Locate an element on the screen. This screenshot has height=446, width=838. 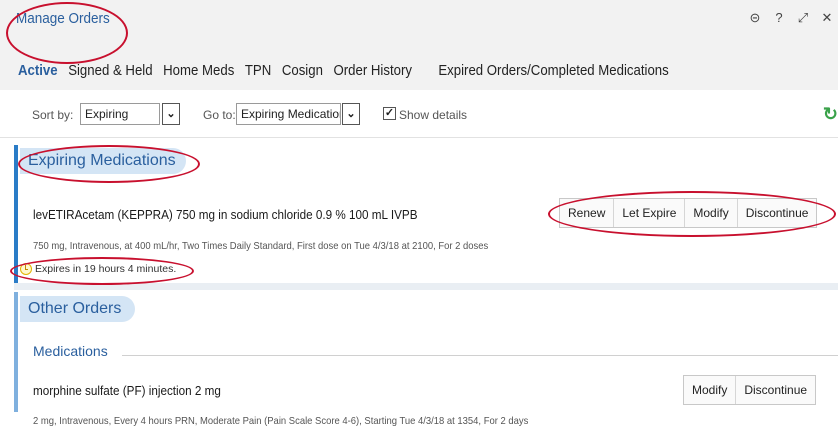
expiration-notice: Expires in 19 hours 4 minutes. is located at coordinates (98, 269).